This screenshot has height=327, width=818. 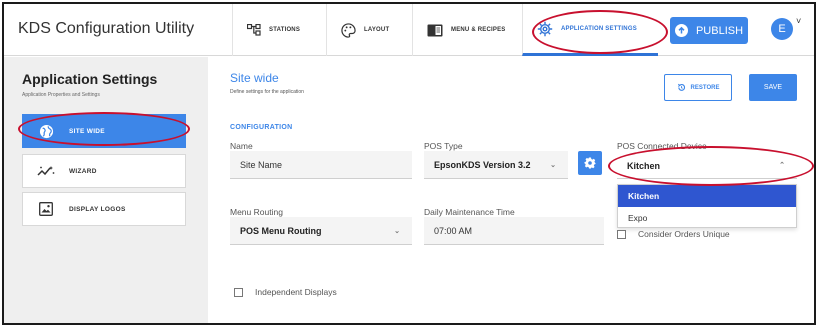 I want to click on pos-type-select: EpsonKDS Version 3.2 ⌄, so click(x=496, y=165).